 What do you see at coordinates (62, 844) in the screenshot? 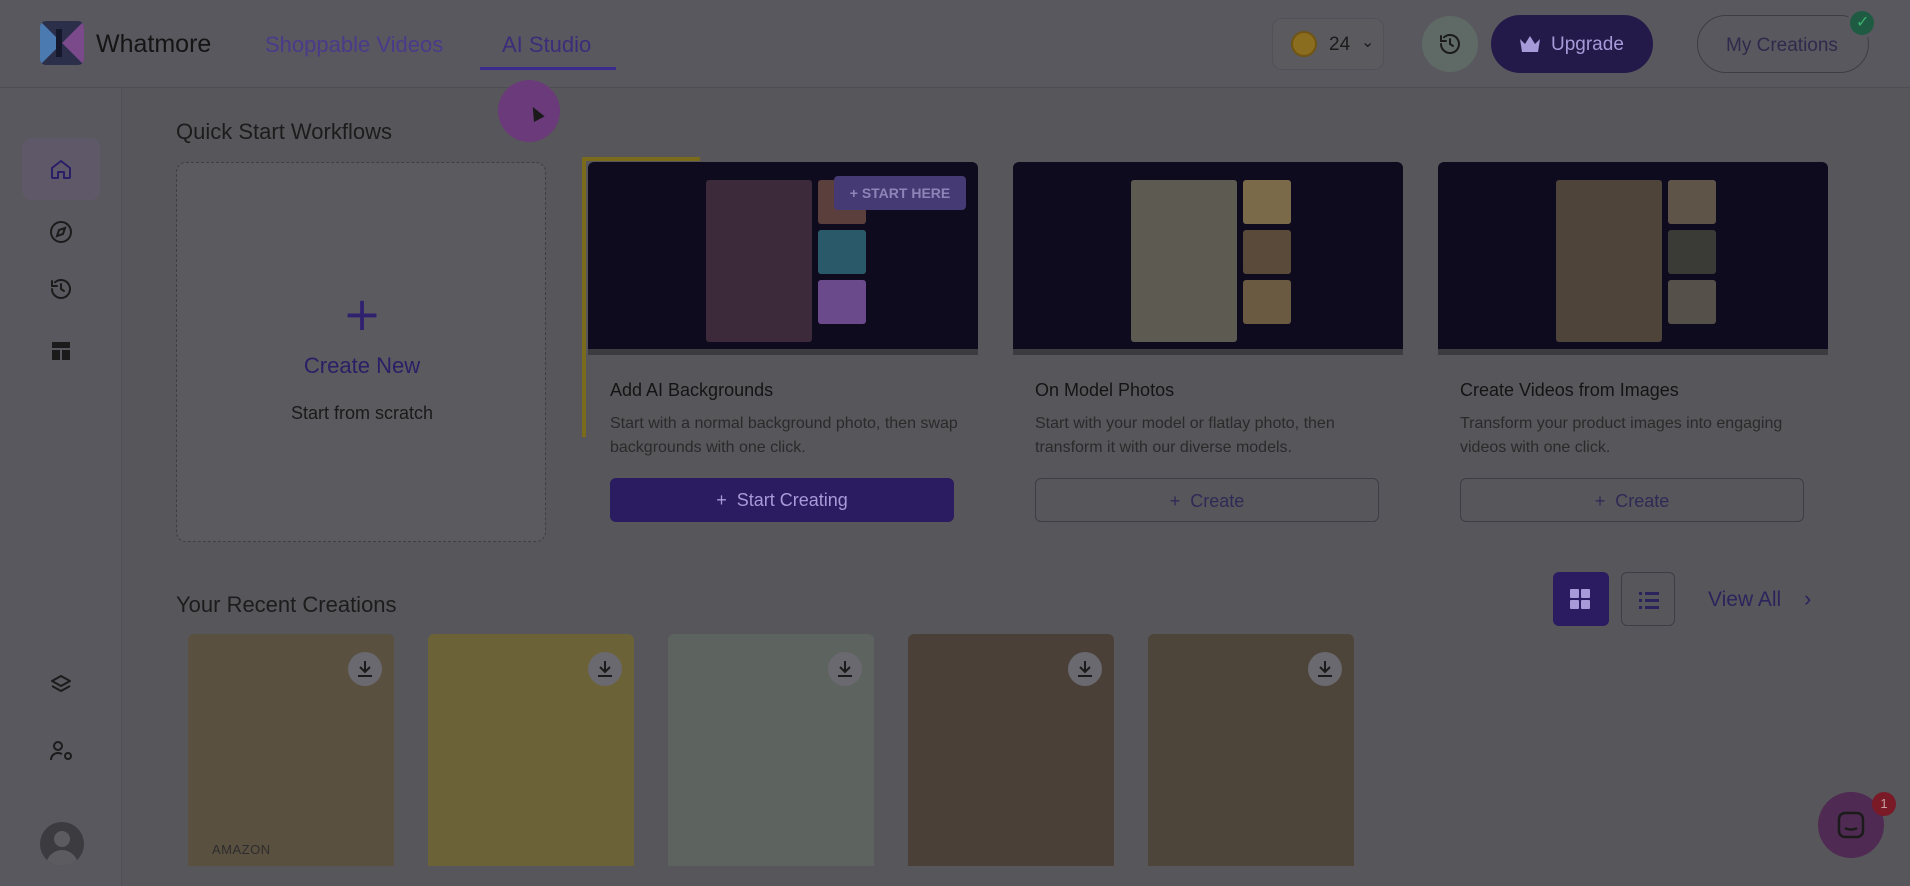
I see `profile-avatar-icon` at bounding box center [62, 844].